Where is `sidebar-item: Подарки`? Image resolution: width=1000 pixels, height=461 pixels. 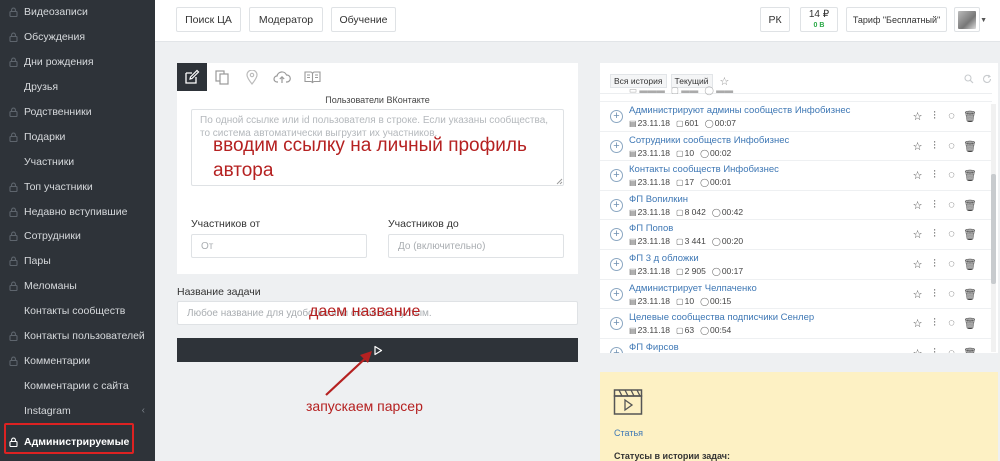
sidebar-item: Подарки is located at coordinates (77, 136).